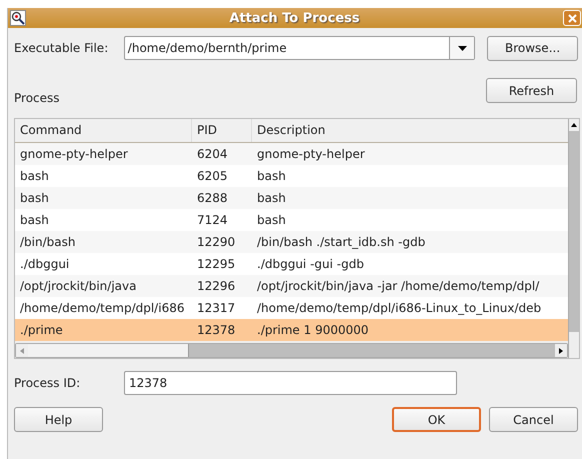 Image resolution: width=582 pixels, height=459 pixels. I want to click on executable-file-label: Executable File:, so click(62, 48).